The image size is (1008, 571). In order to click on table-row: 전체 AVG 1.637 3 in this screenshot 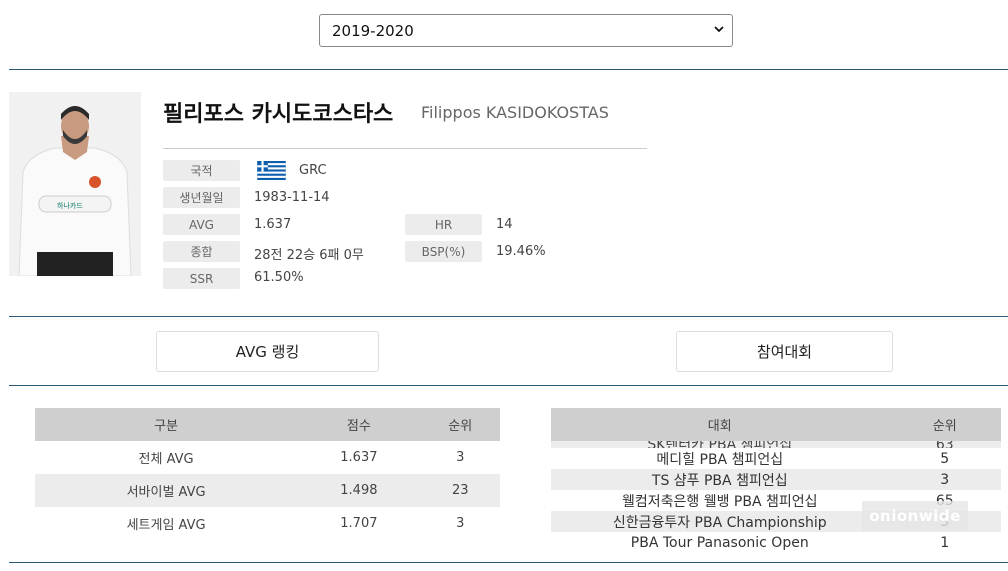, I will do `click(267, 457)`.